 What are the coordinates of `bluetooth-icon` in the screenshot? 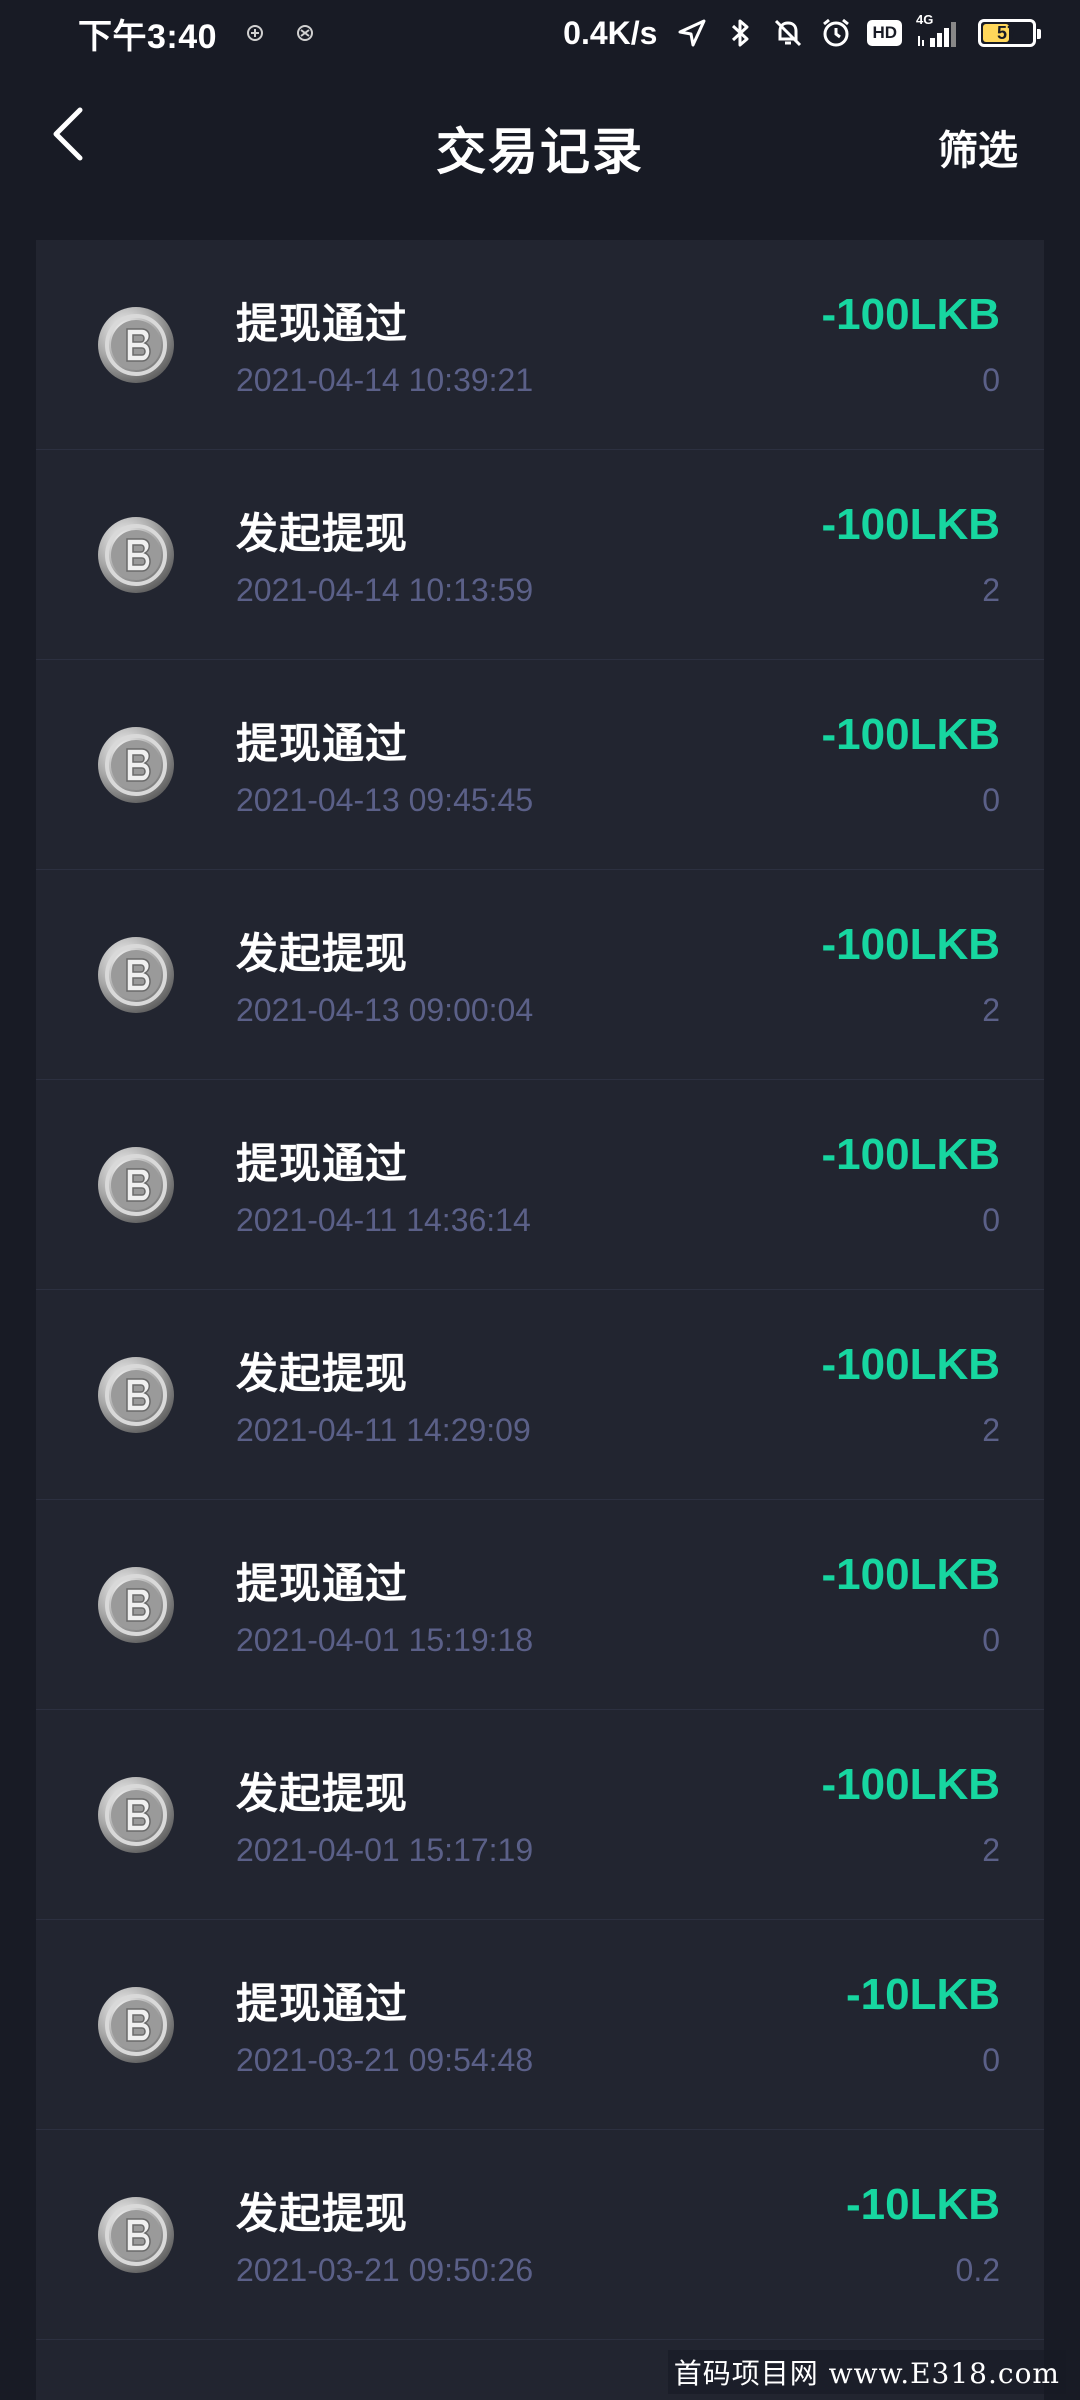 It's located at (740, 33).